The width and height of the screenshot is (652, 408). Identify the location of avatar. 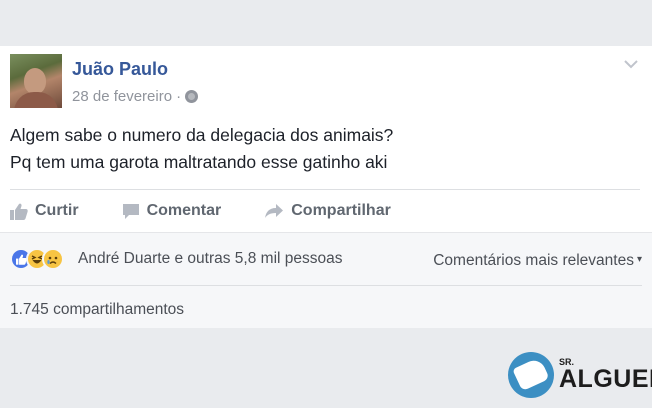
(36, 81).